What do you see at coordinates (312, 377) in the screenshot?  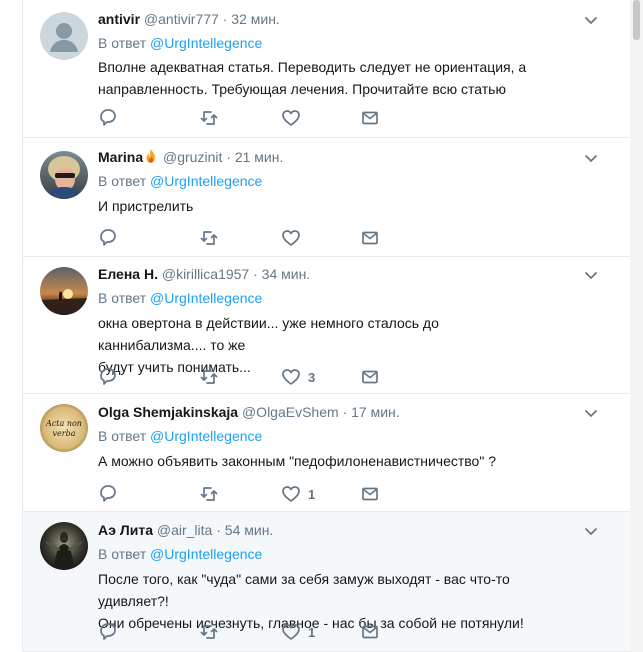 I see `like-count: 3` at bounding box center [312, 377].